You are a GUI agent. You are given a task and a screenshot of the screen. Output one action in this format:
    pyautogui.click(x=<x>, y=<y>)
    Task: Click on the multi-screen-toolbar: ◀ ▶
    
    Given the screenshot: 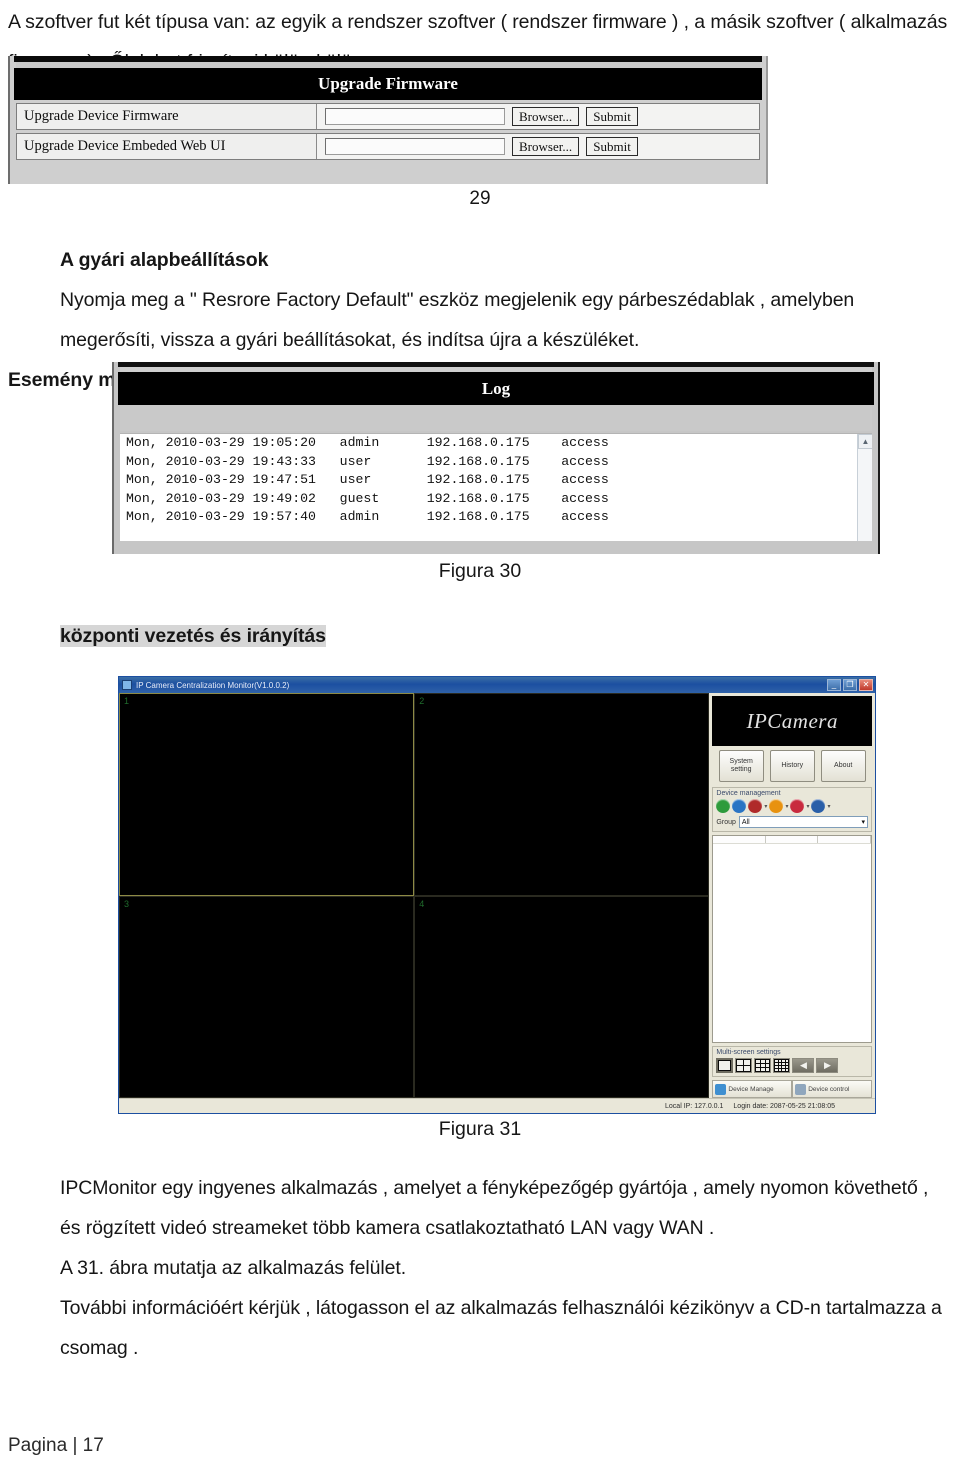 What is the action you would take?
    pyautogui.click(x=792, y=1065)
    